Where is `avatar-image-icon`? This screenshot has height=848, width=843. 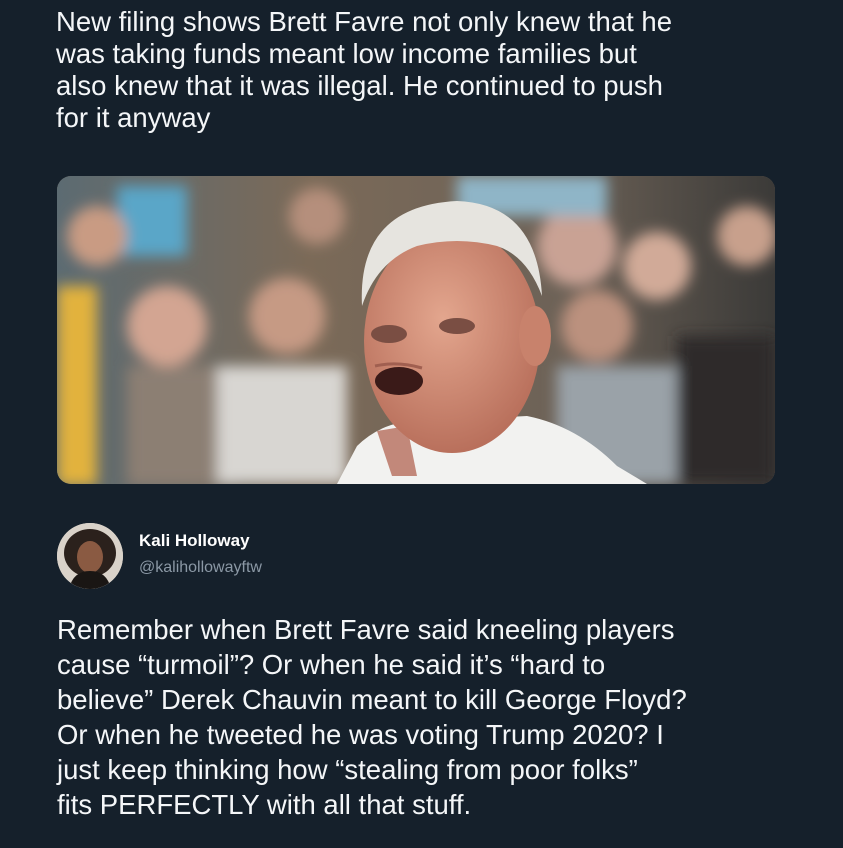 avatar-image-icon is located at coordinates (90, 556).